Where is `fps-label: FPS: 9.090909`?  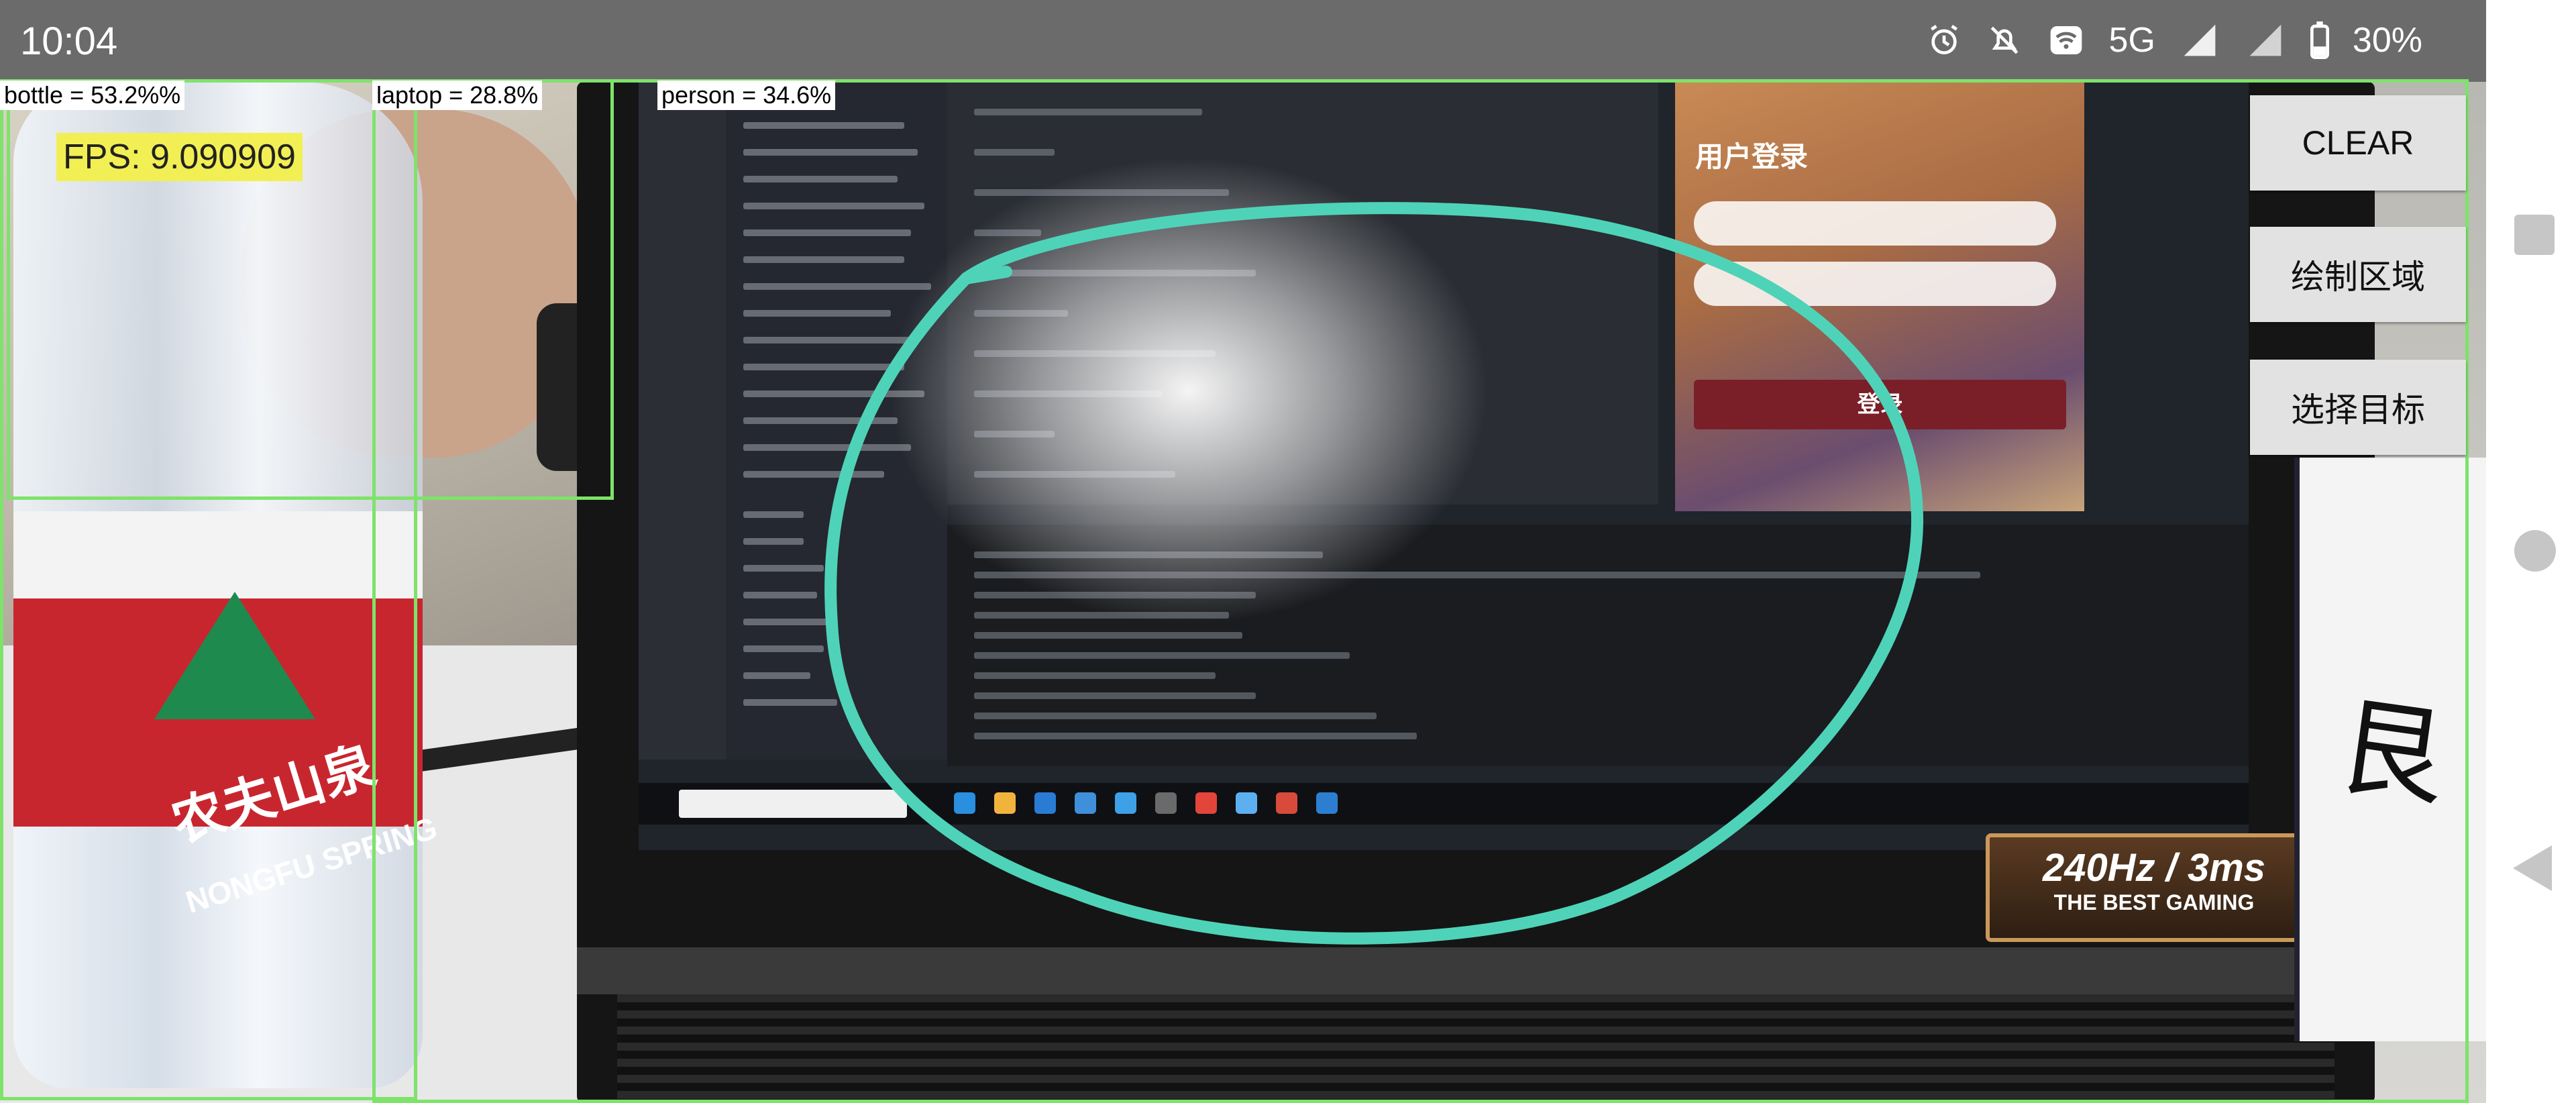 fps-label: FPS: 9.090909 is located at coordinates (179, 157).